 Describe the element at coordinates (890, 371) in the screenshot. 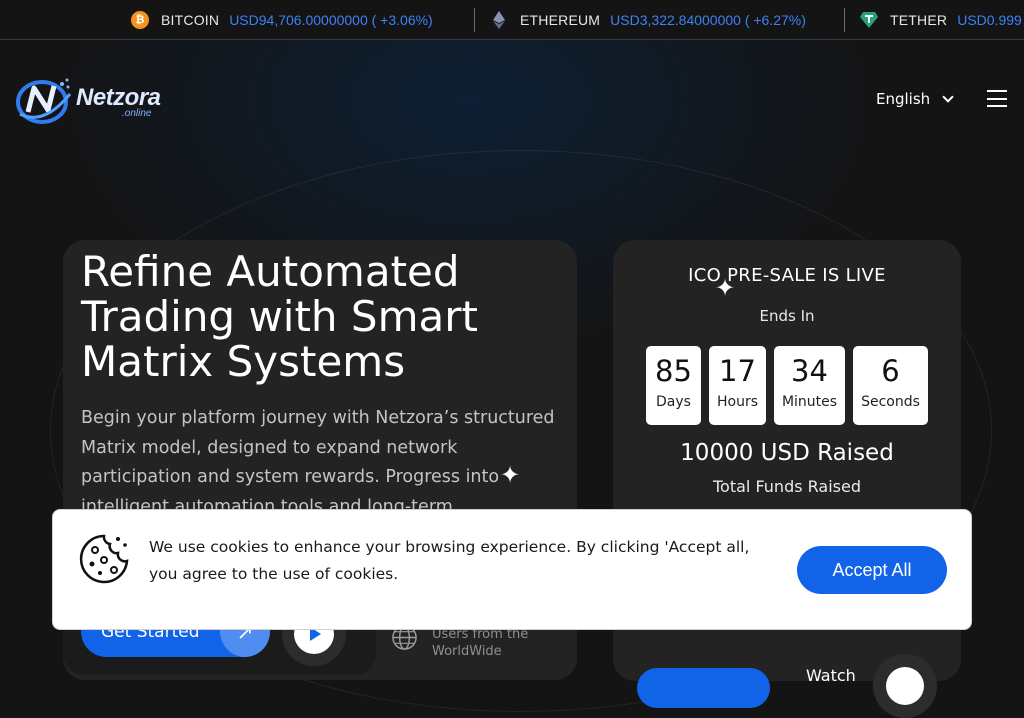

I see `countdown-value: 6` at that location.